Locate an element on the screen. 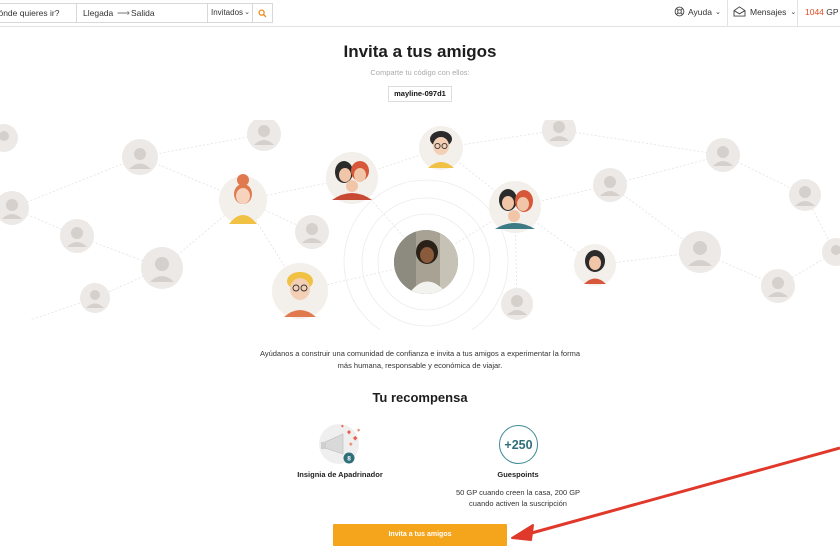  destination-placeholder: ¿A dónde quieres ir? is located at coordinates (30, 13).